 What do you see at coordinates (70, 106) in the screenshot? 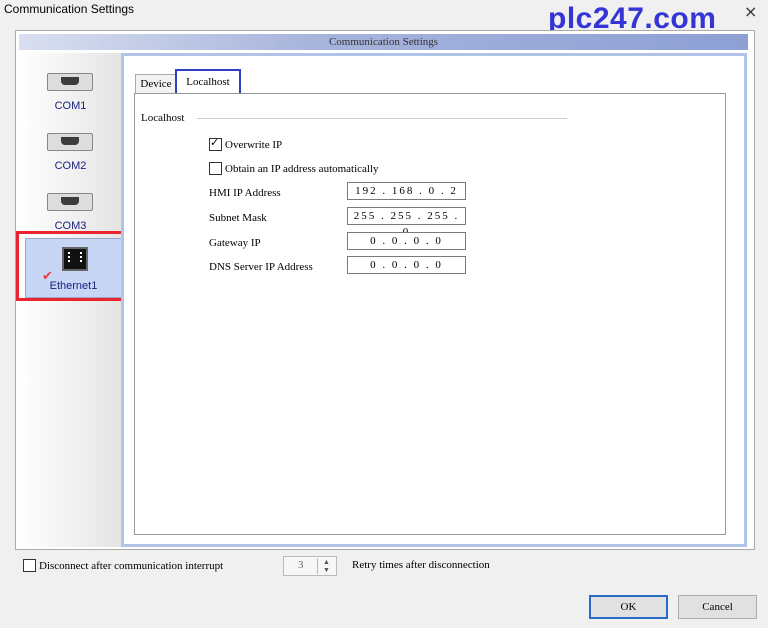
I see `sidebar-item-label: COM1` at bounding box center [70, 106].